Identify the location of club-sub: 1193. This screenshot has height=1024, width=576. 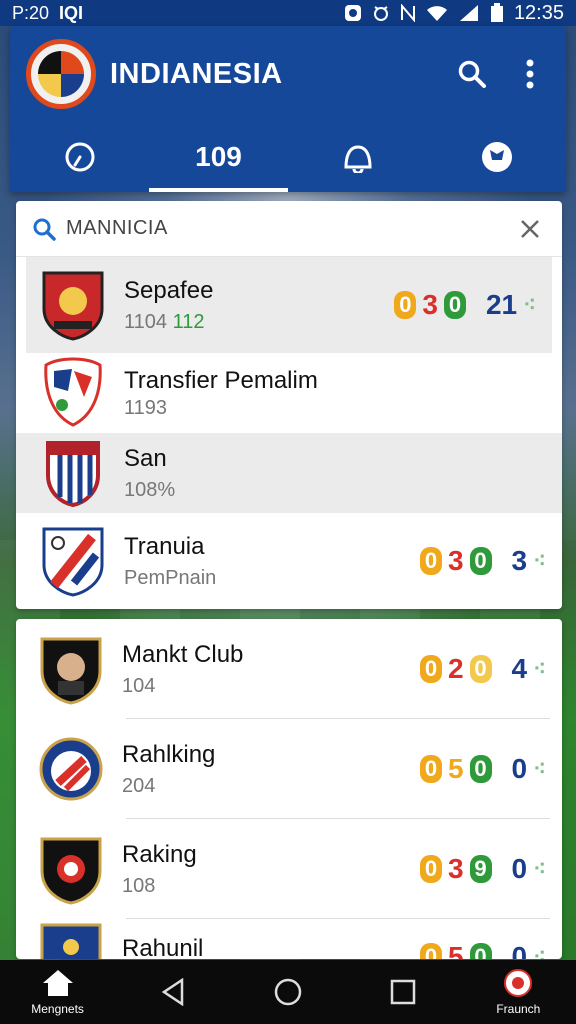
(146, 407).